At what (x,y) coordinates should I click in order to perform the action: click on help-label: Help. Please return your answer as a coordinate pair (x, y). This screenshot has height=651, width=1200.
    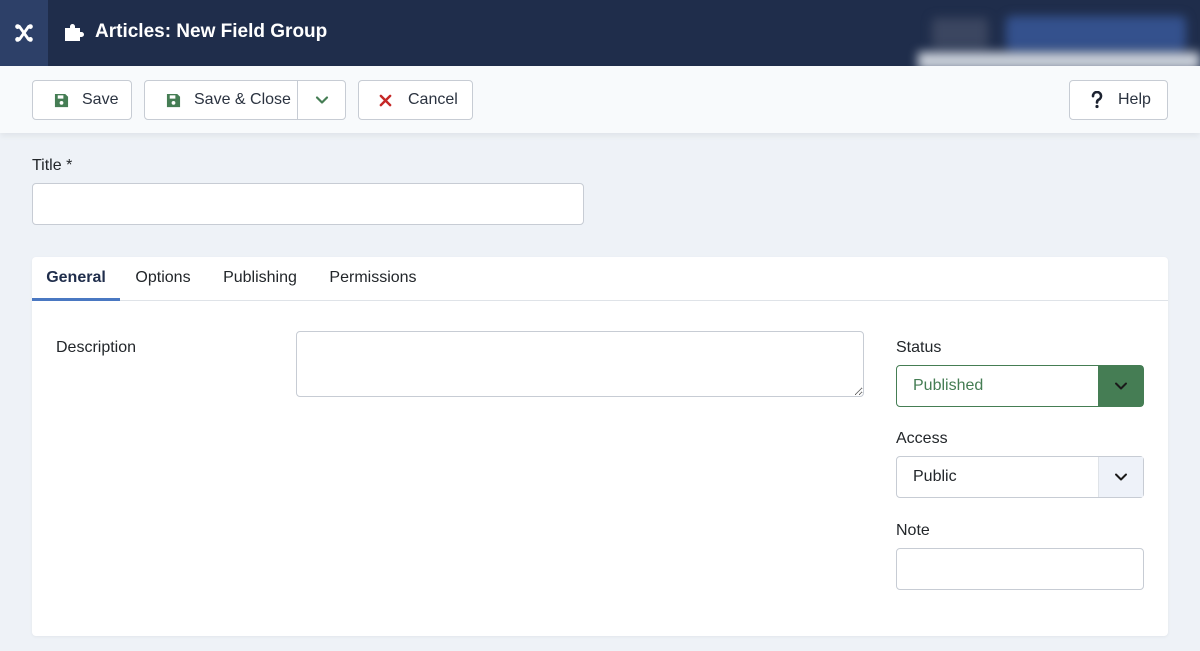
    Looking at the image, I should click on (1134, 99).